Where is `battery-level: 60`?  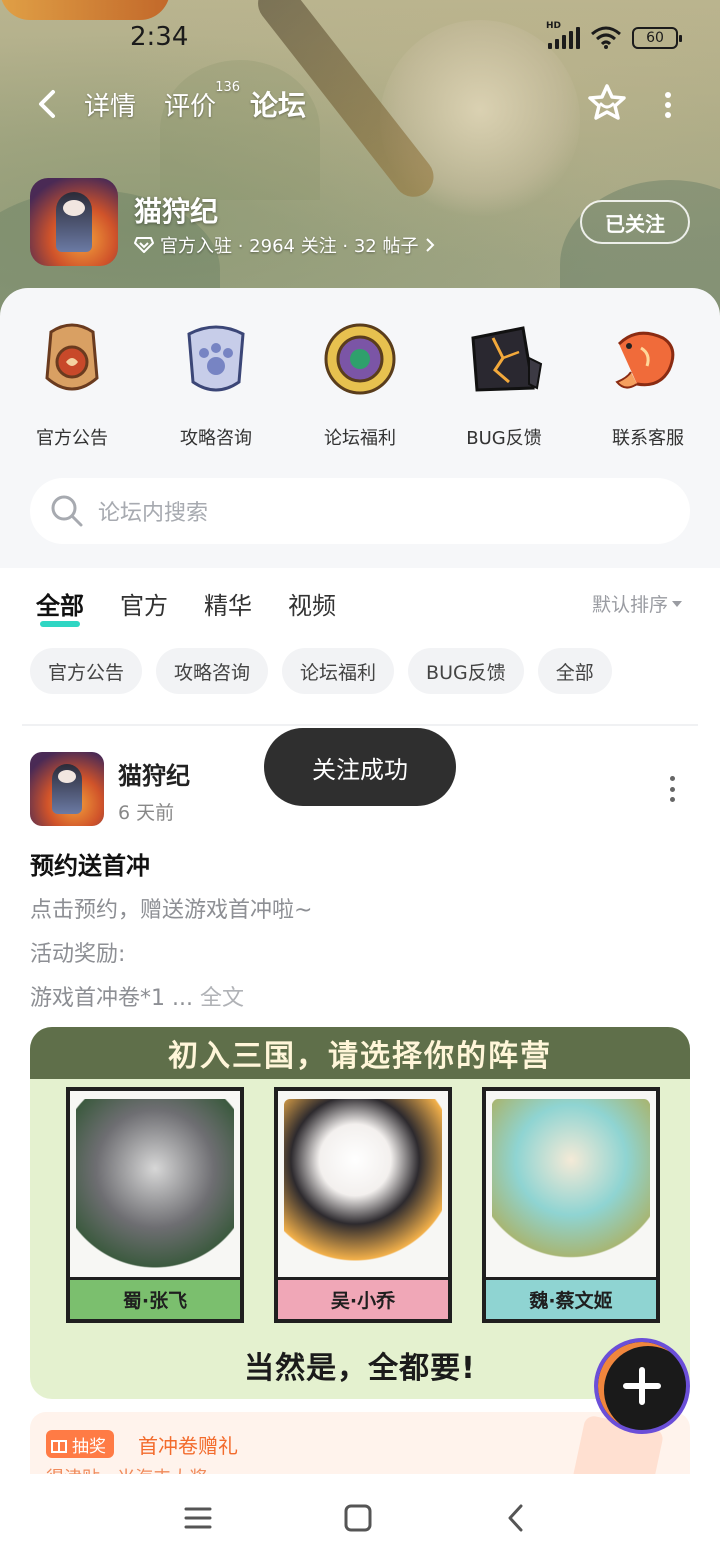 battery-level: 60 is located at coordinates (655, 38).